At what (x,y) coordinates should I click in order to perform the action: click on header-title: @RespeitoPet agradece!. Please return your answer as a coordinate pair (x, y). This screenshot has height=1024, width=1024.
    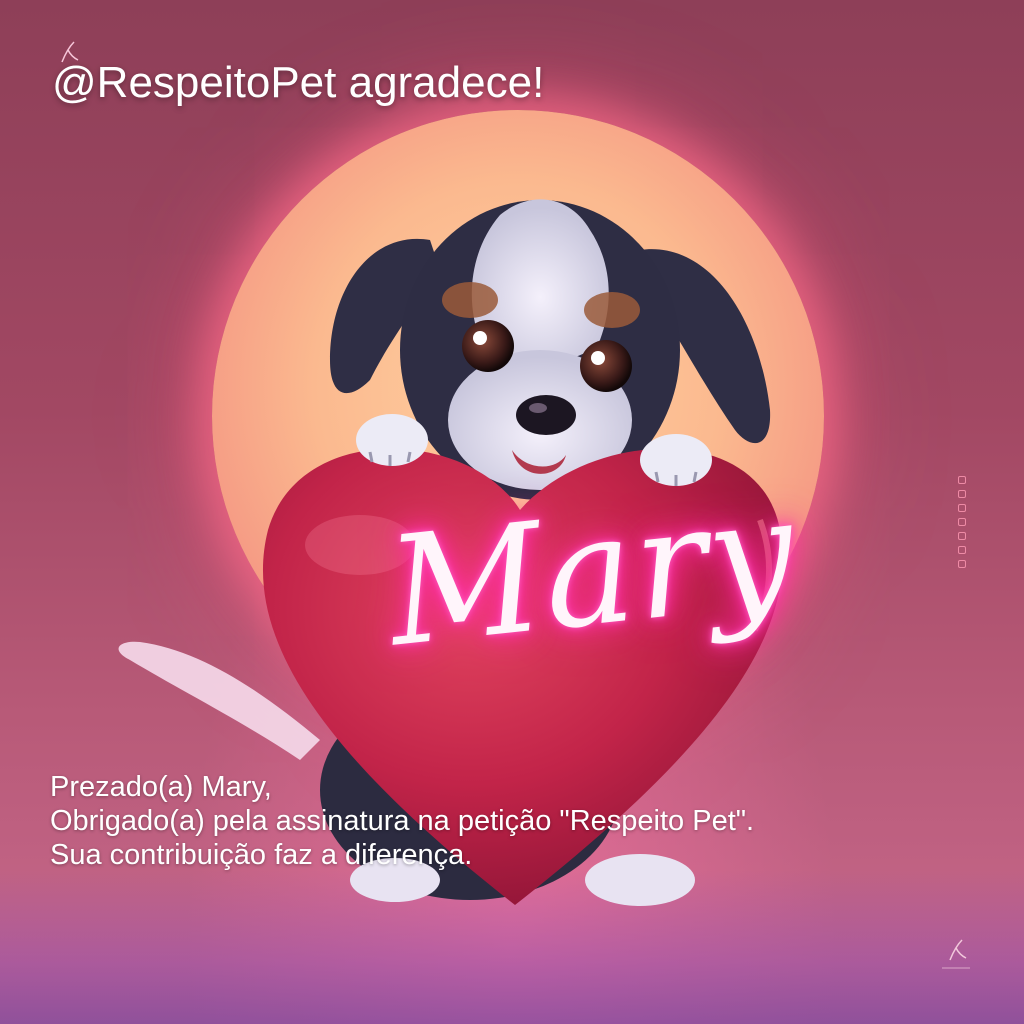
    Looking at the image, I should click on (298, 82).